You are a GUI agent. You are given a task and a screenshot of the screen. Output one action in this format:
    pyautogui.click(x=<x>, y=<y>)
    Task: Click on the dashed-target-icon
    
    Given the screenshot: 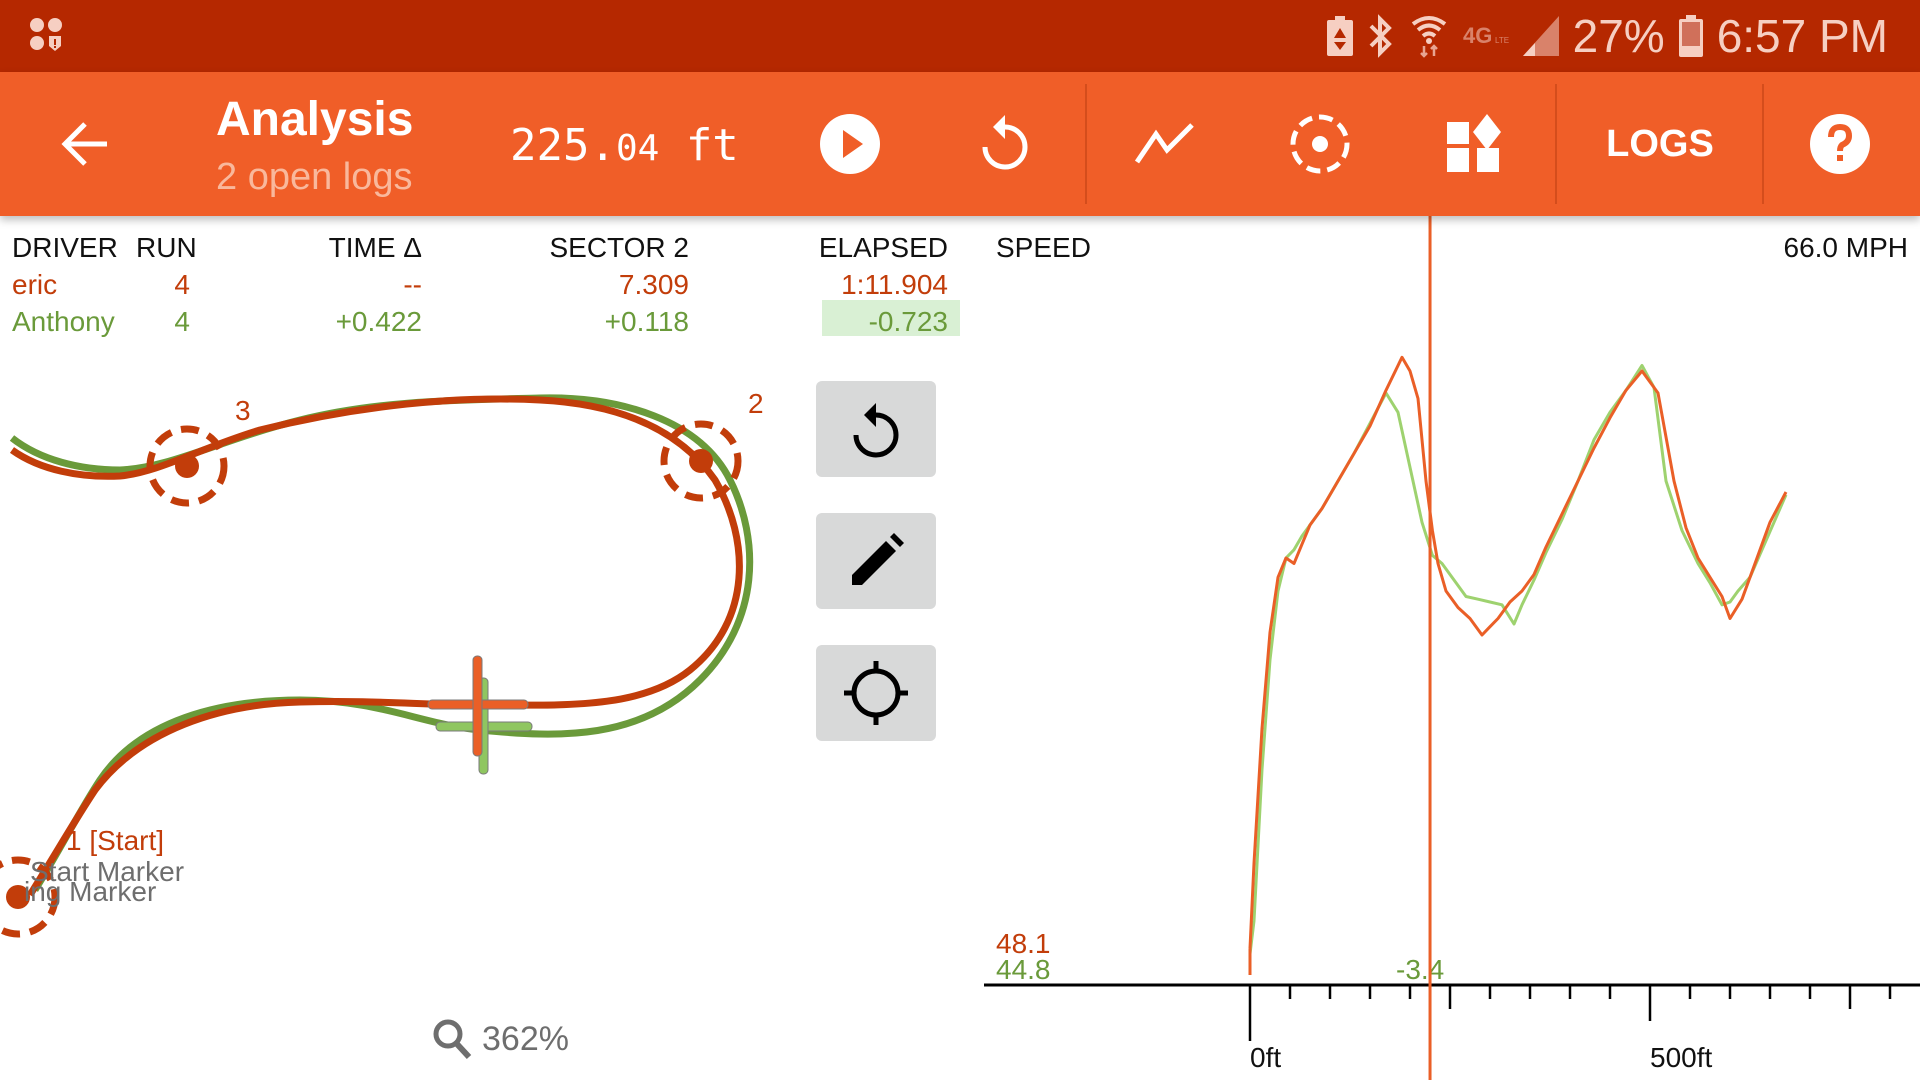 What is the action you would take?
    pyautogui.click(x=1320, y=144)
    